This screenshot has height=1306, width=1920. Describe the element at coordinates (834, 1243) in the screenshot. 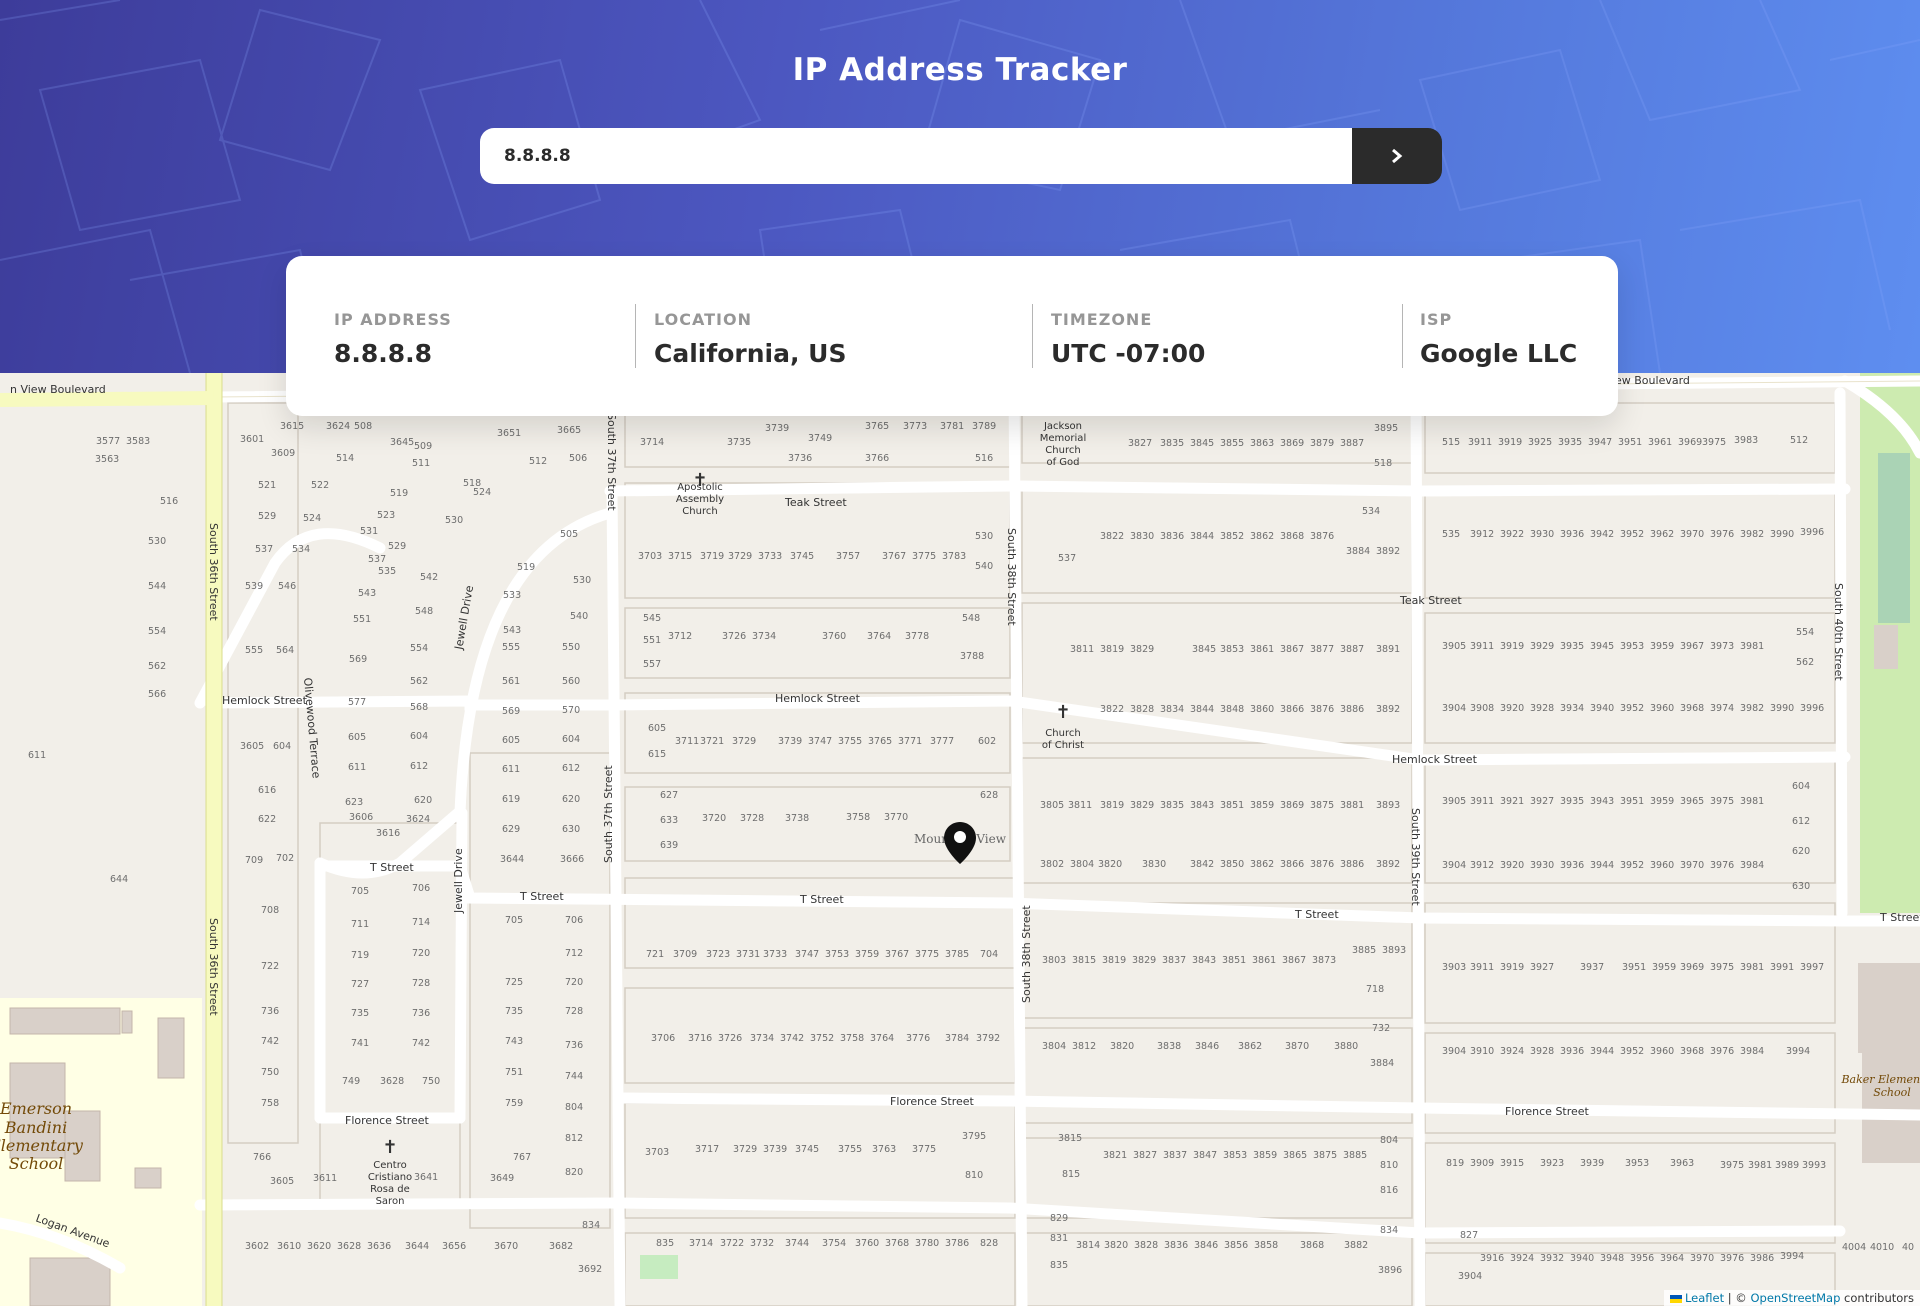

I see `svg-text: 3754` at that location.